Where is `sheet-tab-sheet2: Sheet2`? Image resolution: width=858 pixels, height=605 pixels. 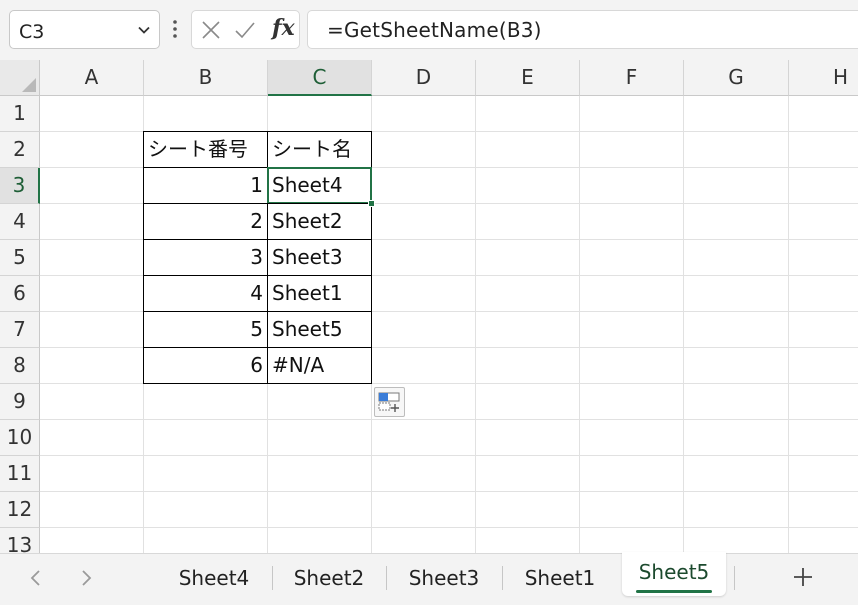
sheet-tab-sheet2: Sheet2 is located at coordinates (329, 578).